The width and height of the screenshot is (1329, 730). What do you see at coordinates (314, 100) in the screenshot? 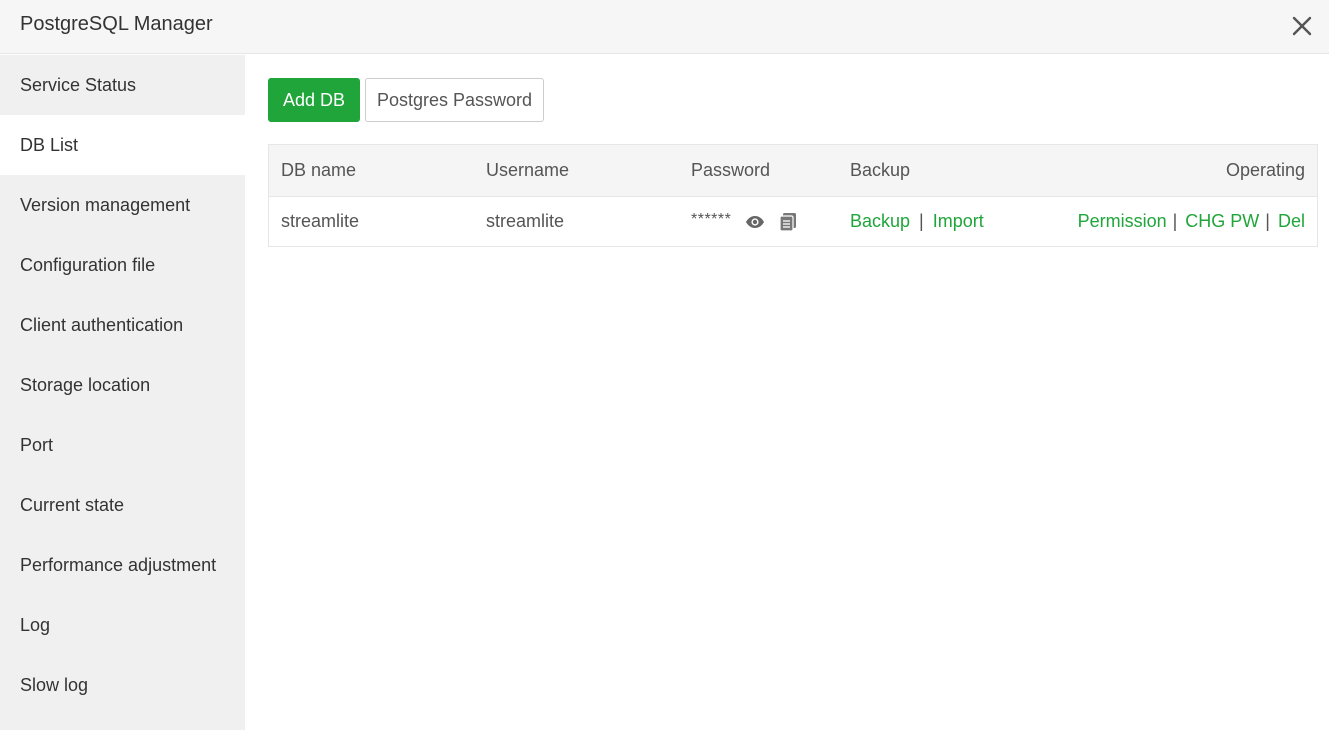
I see `add-db-button: Add DB` at bounding box center [314, 100].